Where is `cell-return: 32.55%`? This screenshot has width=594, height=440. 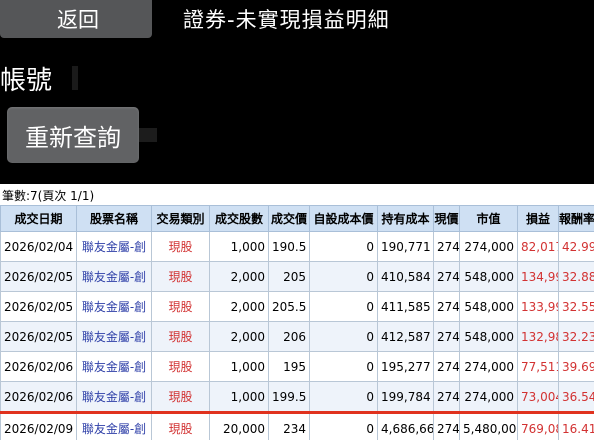
cell-return: 32.55% is located at coordinates (576, 306).